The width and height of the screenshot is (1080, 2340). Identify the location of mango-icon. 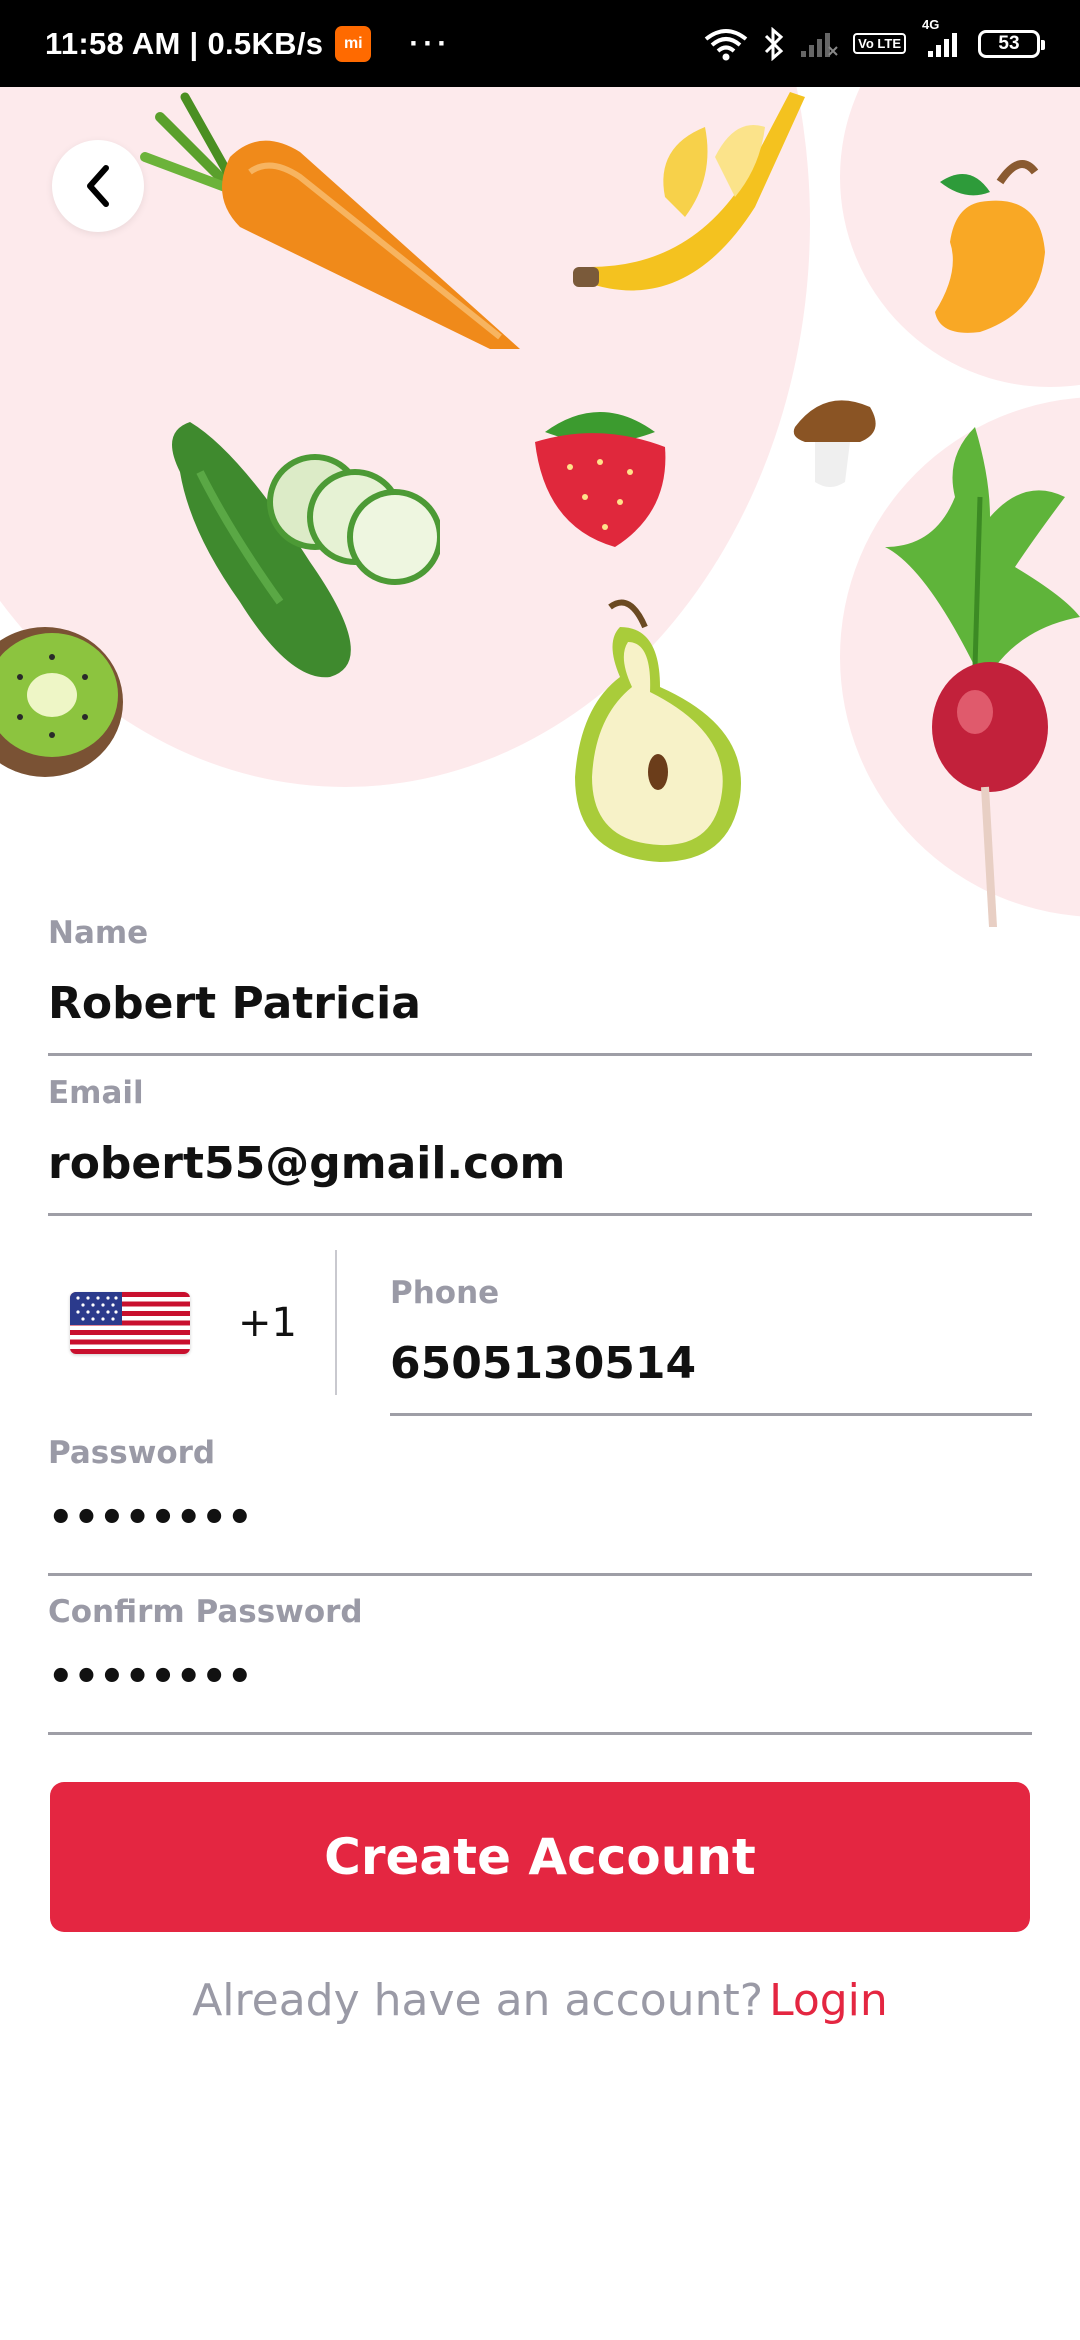
(990, 246).